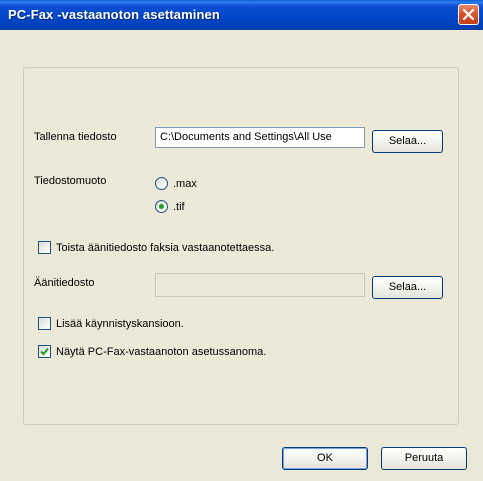  What do you see at coordinates (44, 323) in the screenshot?
I see `startup-checkbox` at bounding box center [44, 323].